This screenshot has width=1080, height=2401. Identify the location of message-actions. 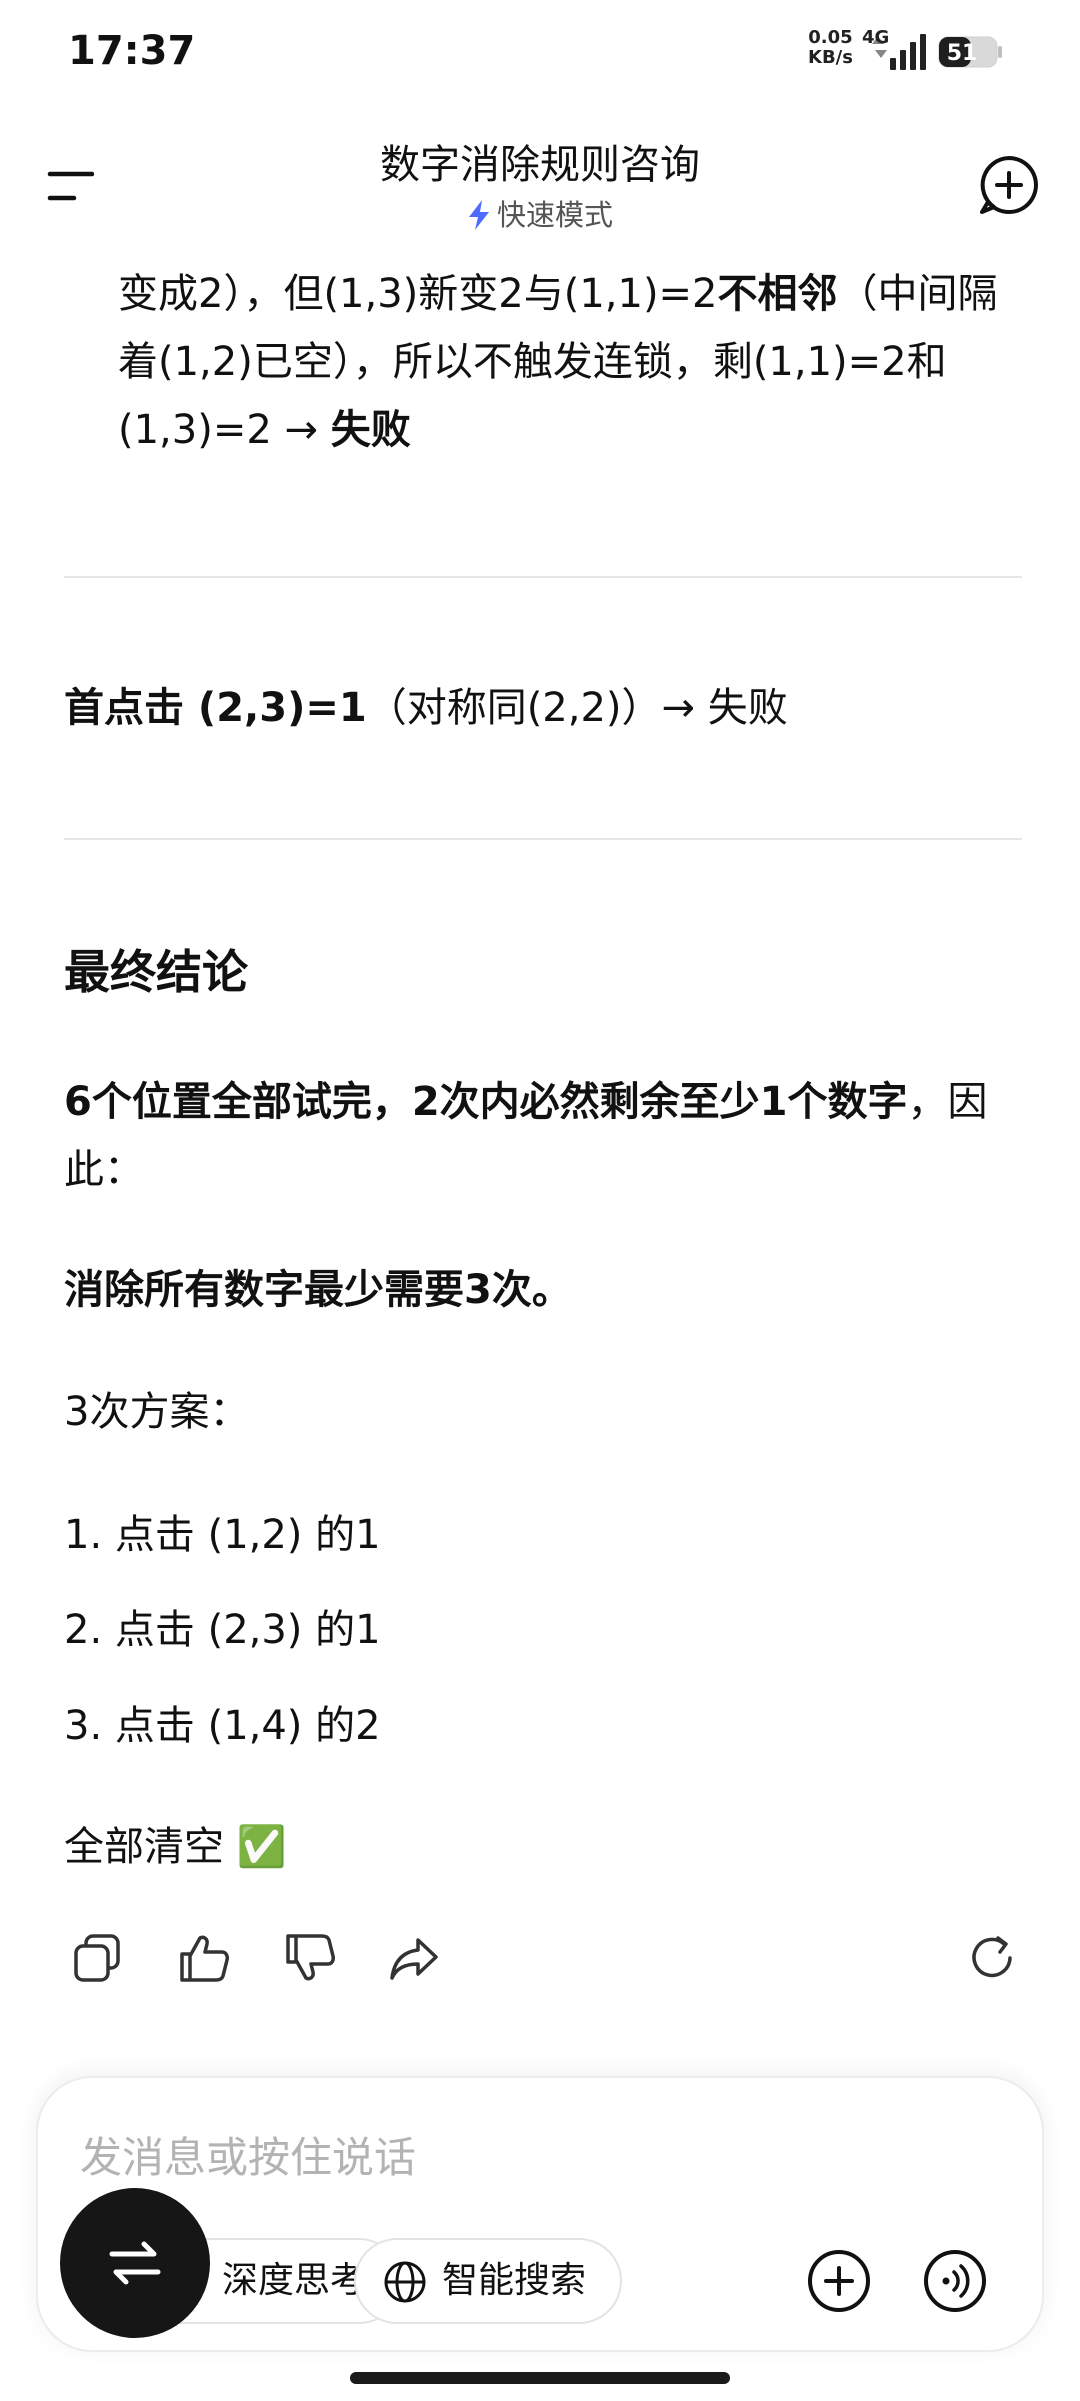
(543, 1961).